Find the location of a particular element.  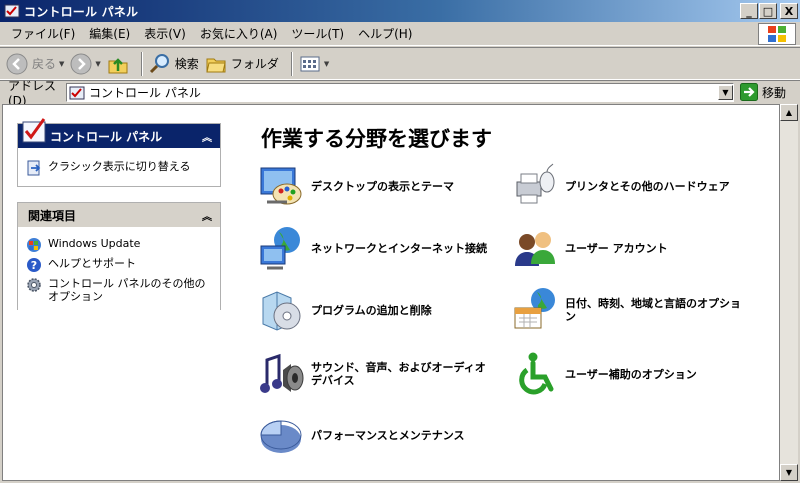

back-button: 戻る ▼ is located at coordinates (35, 64).